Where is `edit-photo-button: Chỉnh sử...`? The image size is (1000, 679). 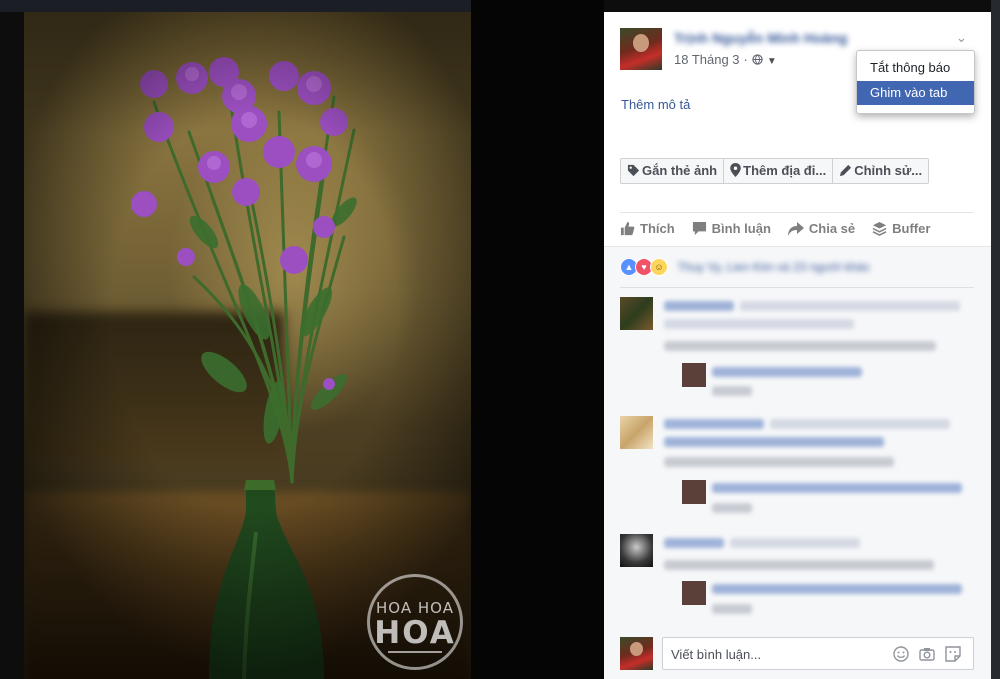 edit-photo-button: Chỉnh sử... is located at coordinates (880, 171).